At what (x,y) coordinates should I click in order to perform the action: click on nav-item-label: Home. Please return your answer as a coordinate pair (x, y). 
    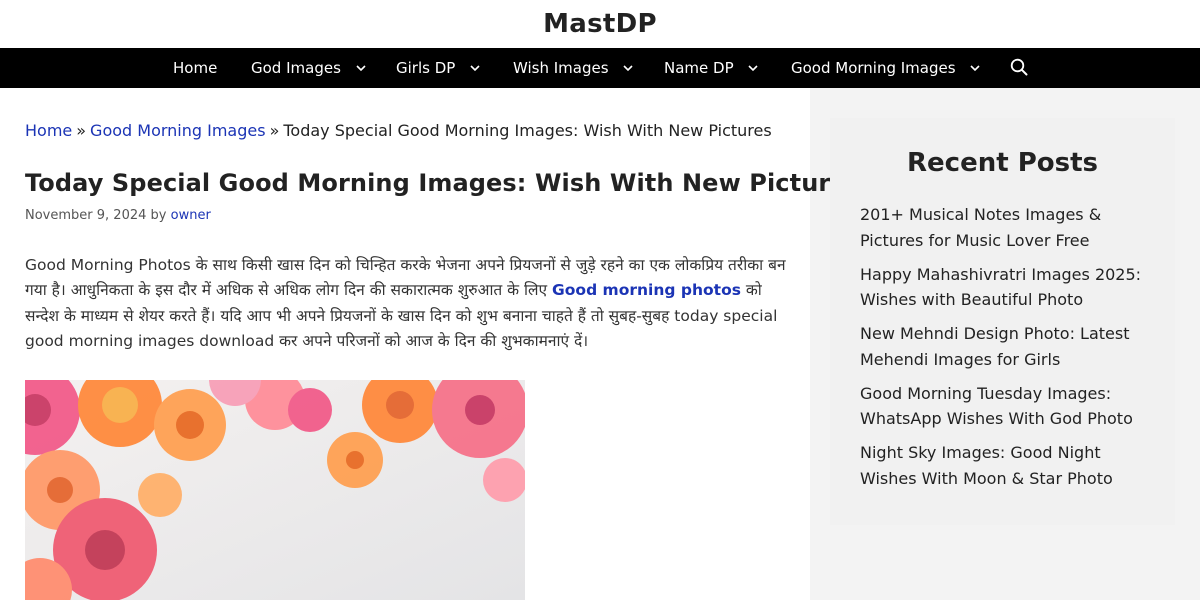
    Looking at the image, I should click on (195, 68).